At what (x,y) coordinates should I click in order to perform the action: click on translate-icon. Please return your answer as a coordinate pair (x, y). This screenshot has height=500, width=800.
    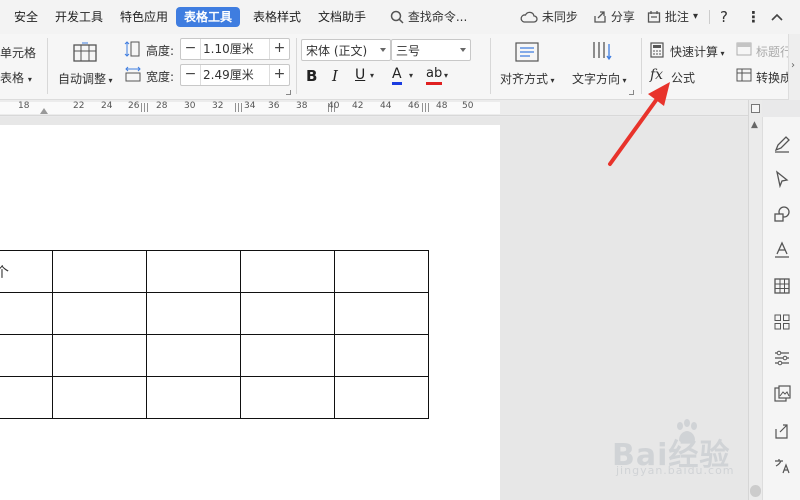
    Looking at the image, I should click on (782, 466).